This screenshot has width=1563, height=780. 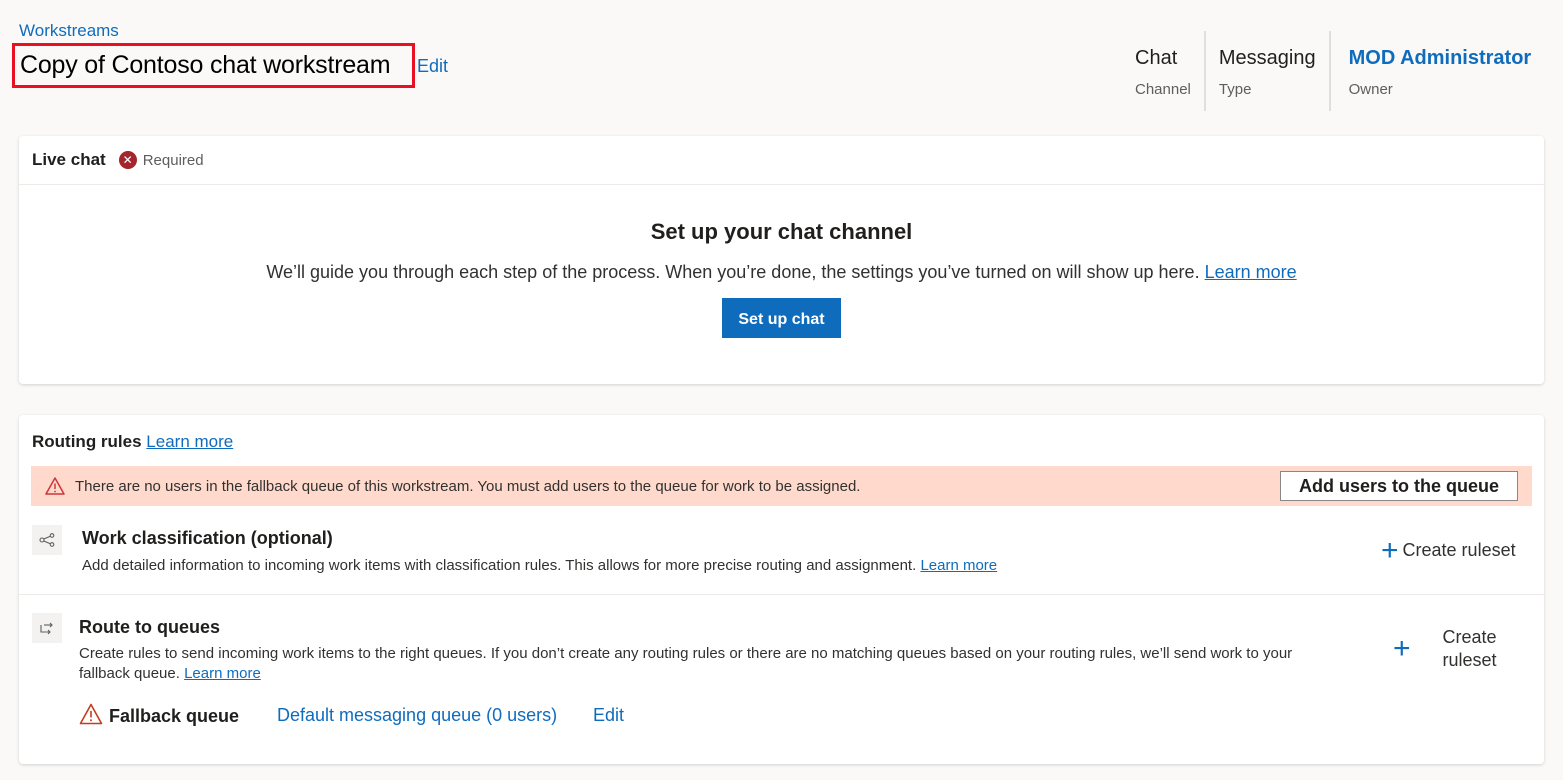 What do you see at coordinates (222, 673) in the screenshot?
I see `route-to-queues-learn-more-link: Learn more` at bounding box center [222, 673].